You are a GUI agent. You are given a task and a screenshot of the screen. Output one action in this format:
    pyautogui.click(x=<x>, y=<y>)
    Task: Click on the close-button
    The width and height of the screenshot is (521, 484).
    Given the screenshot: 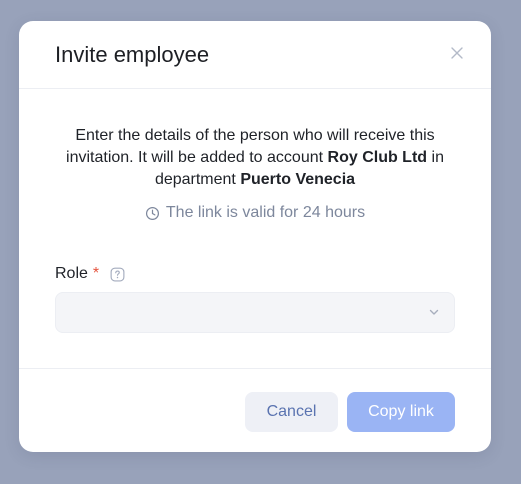 What is the action you would take?
    pyautogui.click(x=457, y=53)
    